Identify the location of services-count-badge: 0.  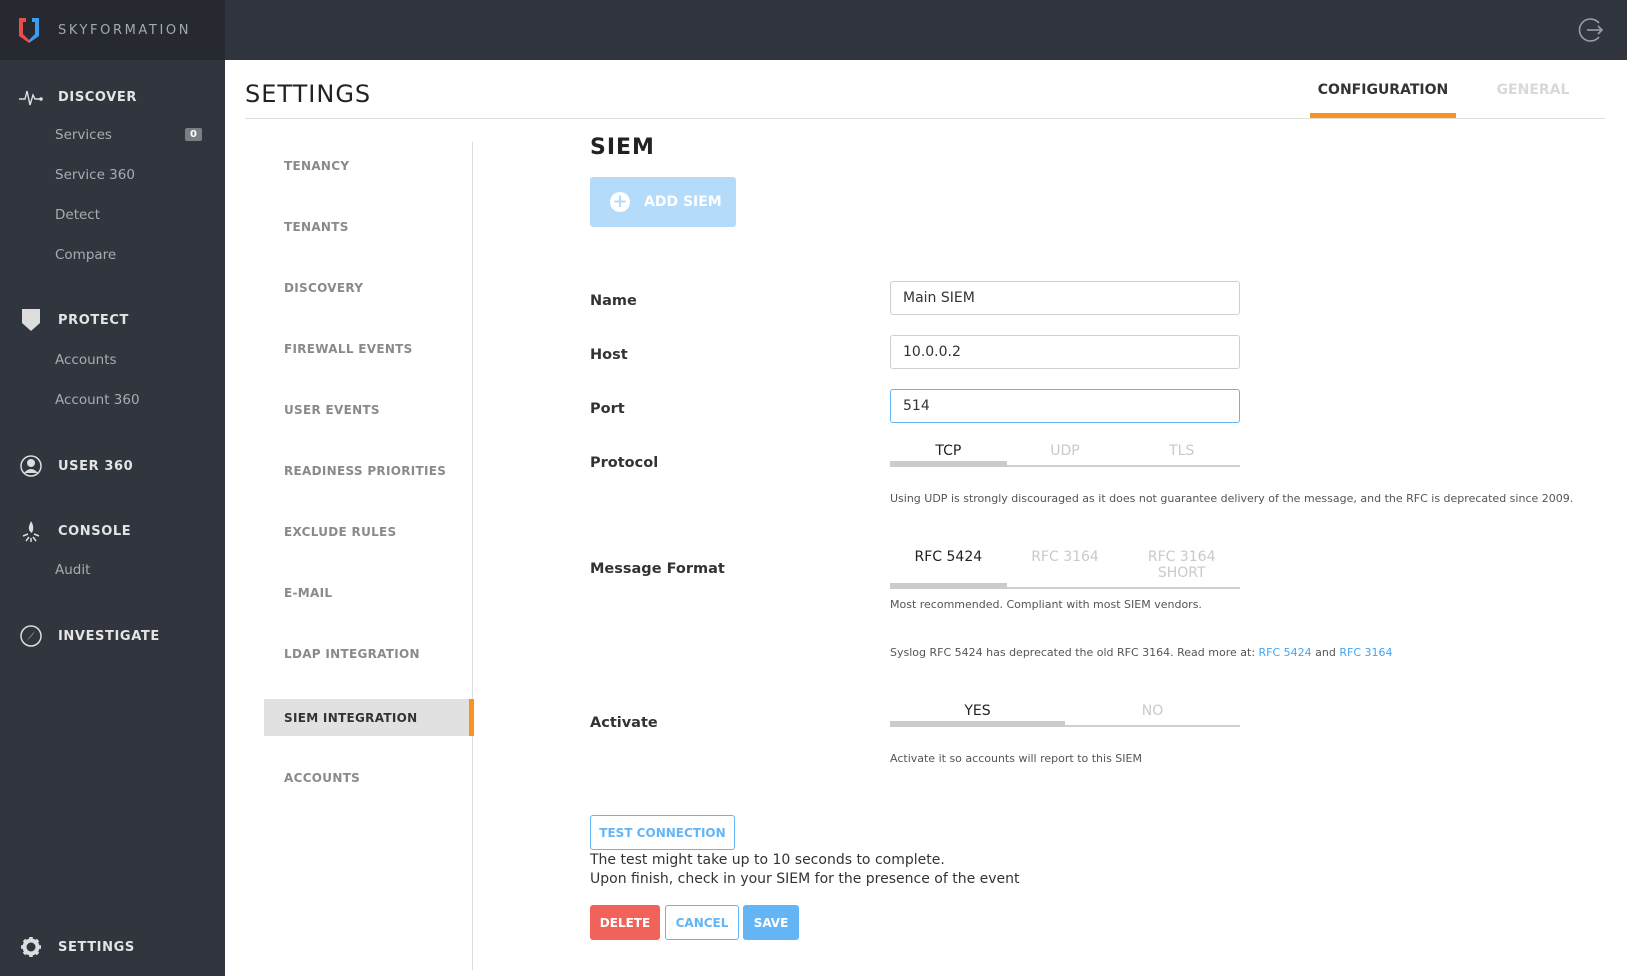
(193, 134).